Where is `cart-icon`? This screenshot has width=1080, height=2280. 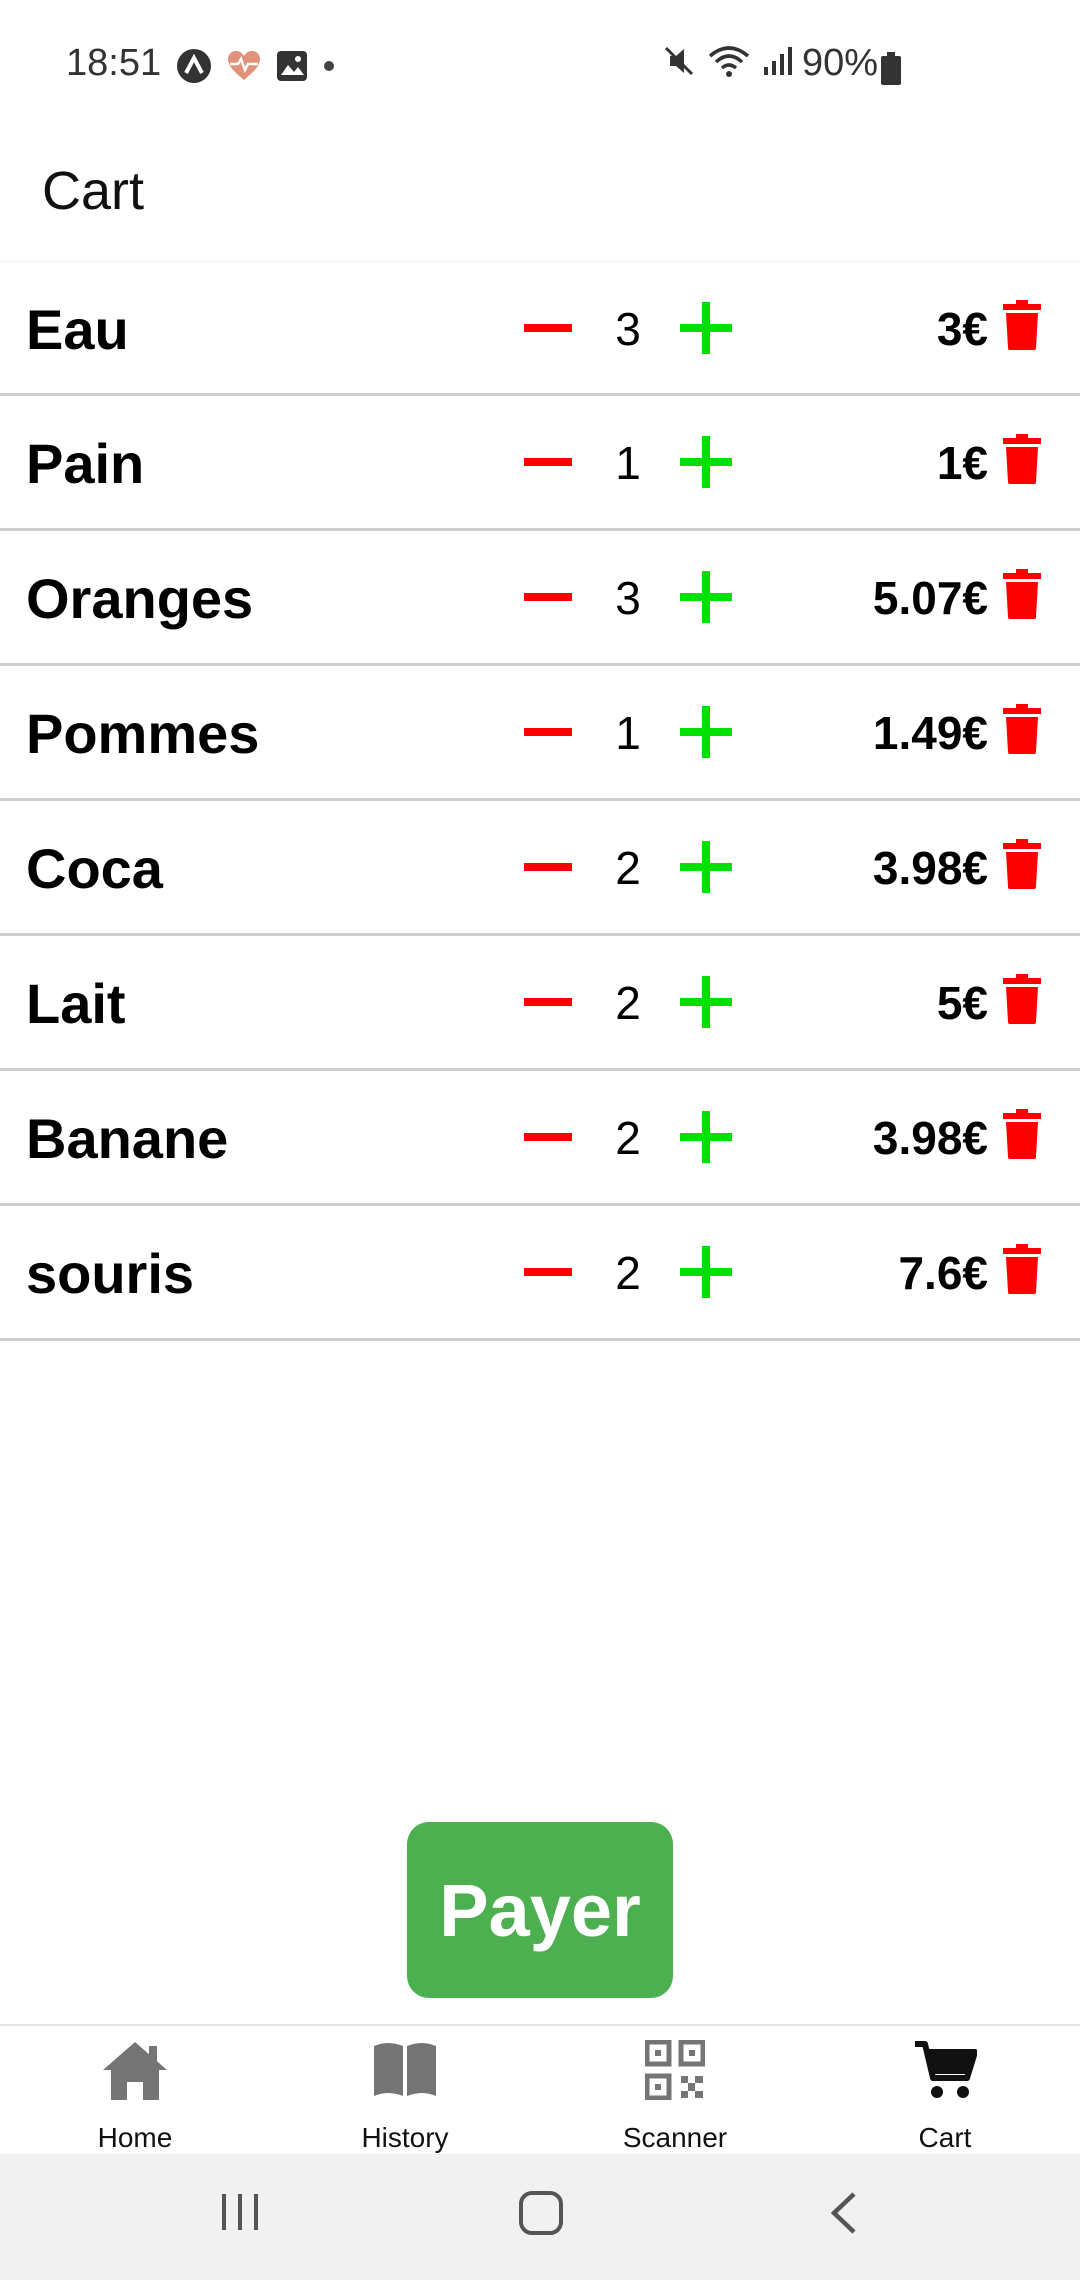 cart-icon is located at coordinates (945, 2072).